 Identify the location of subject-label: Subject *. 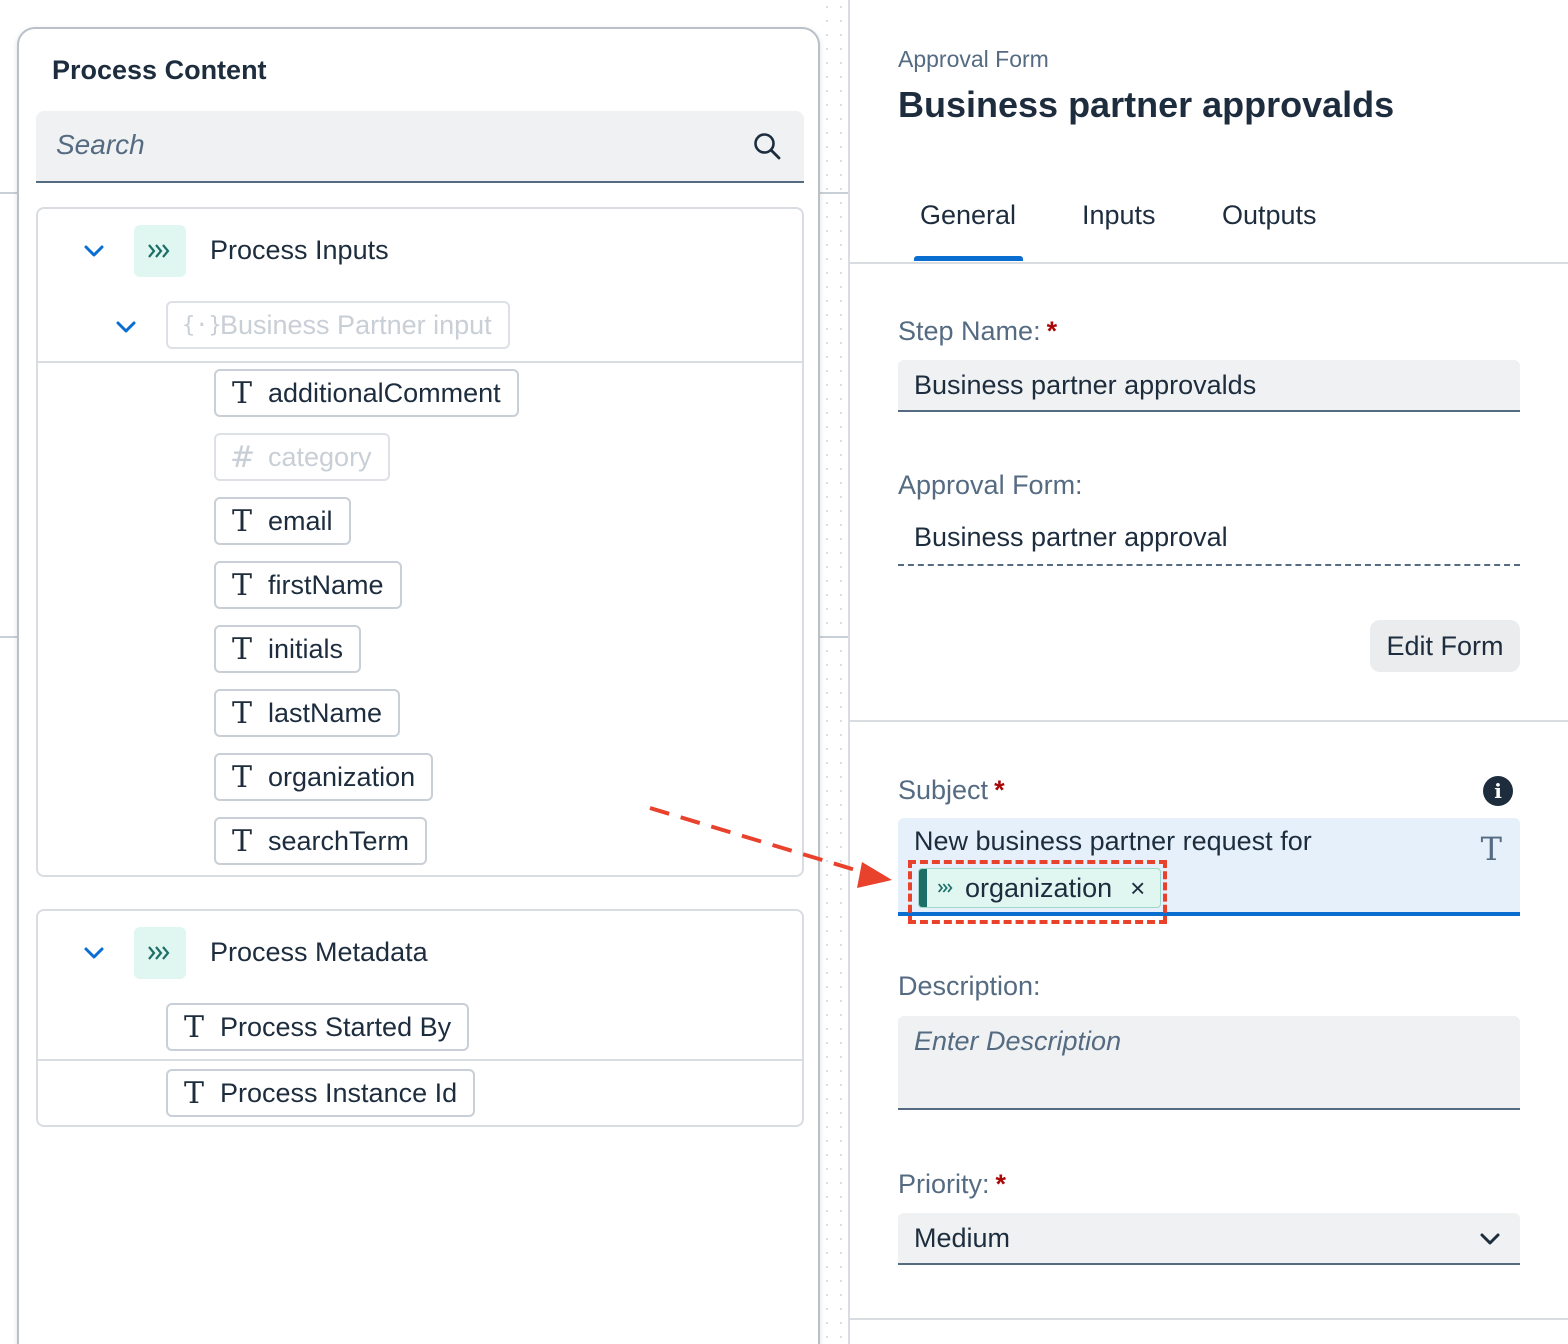
(951, 790).